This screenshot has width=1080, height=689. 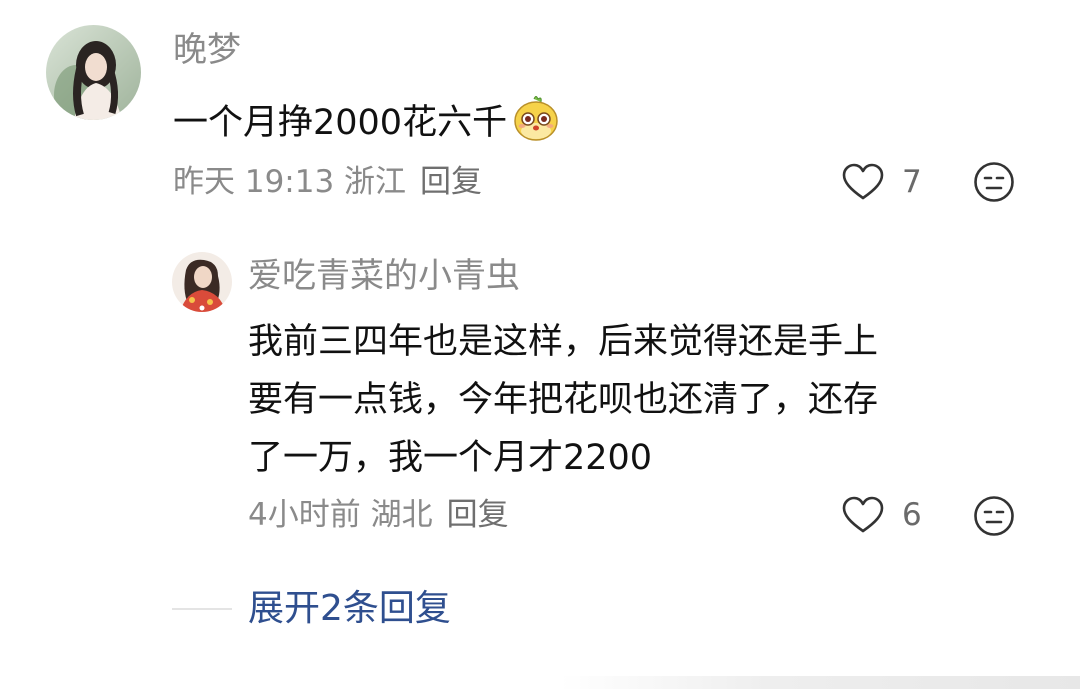 I want to click on commenter-avatar, so click(x=93, y=72).